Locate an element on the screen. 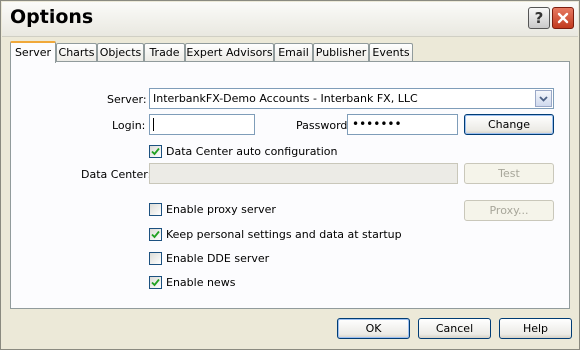  close-button is located at coordinates (563, 18).